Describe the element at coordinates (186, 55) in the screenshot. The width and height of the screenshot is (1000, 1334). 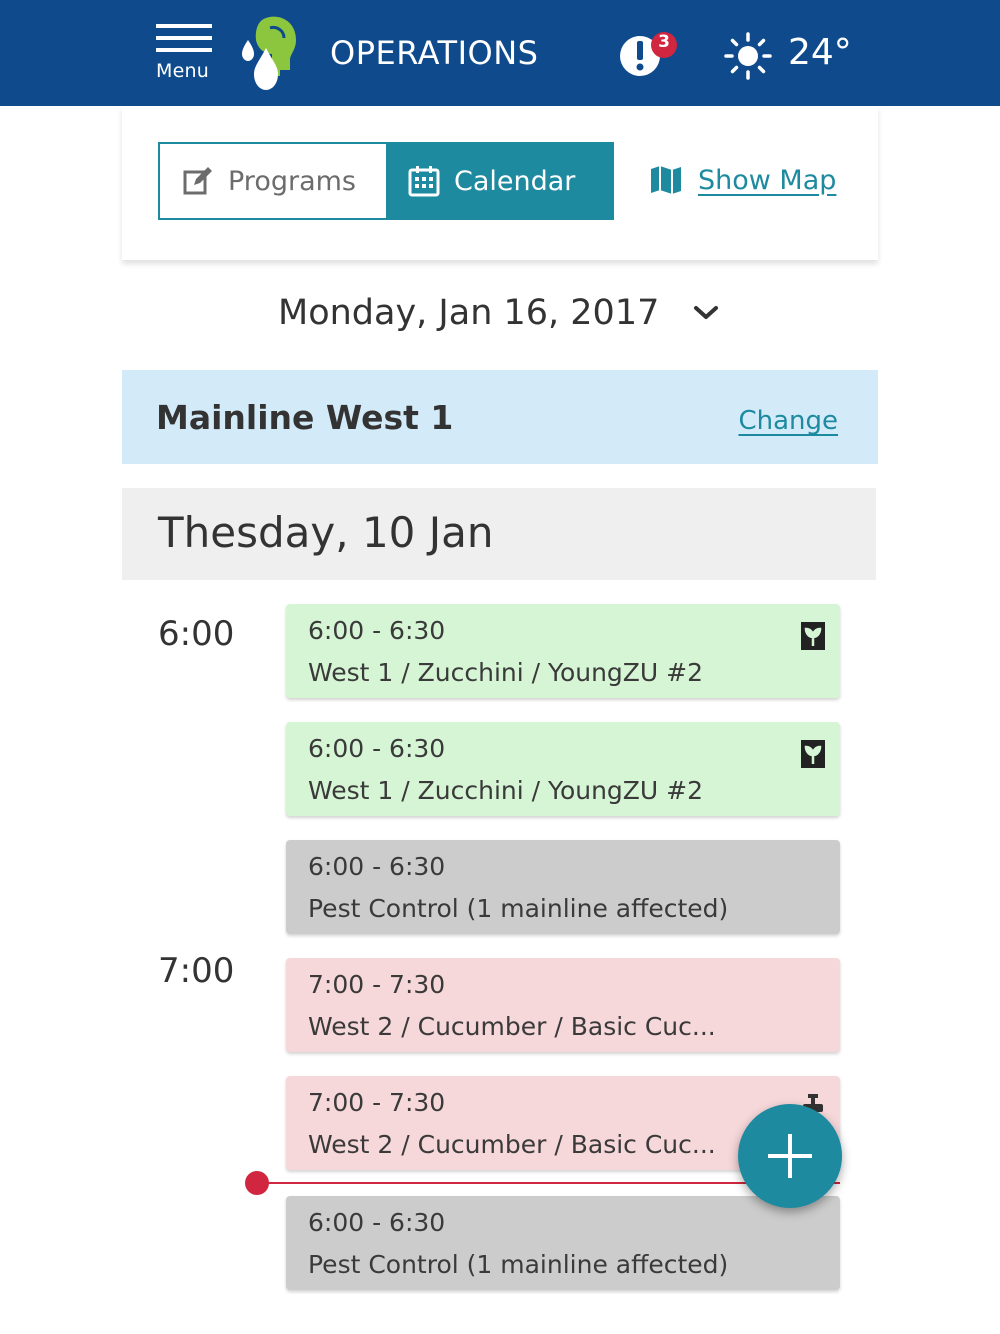
I see `menu-button: Menu` at that location.